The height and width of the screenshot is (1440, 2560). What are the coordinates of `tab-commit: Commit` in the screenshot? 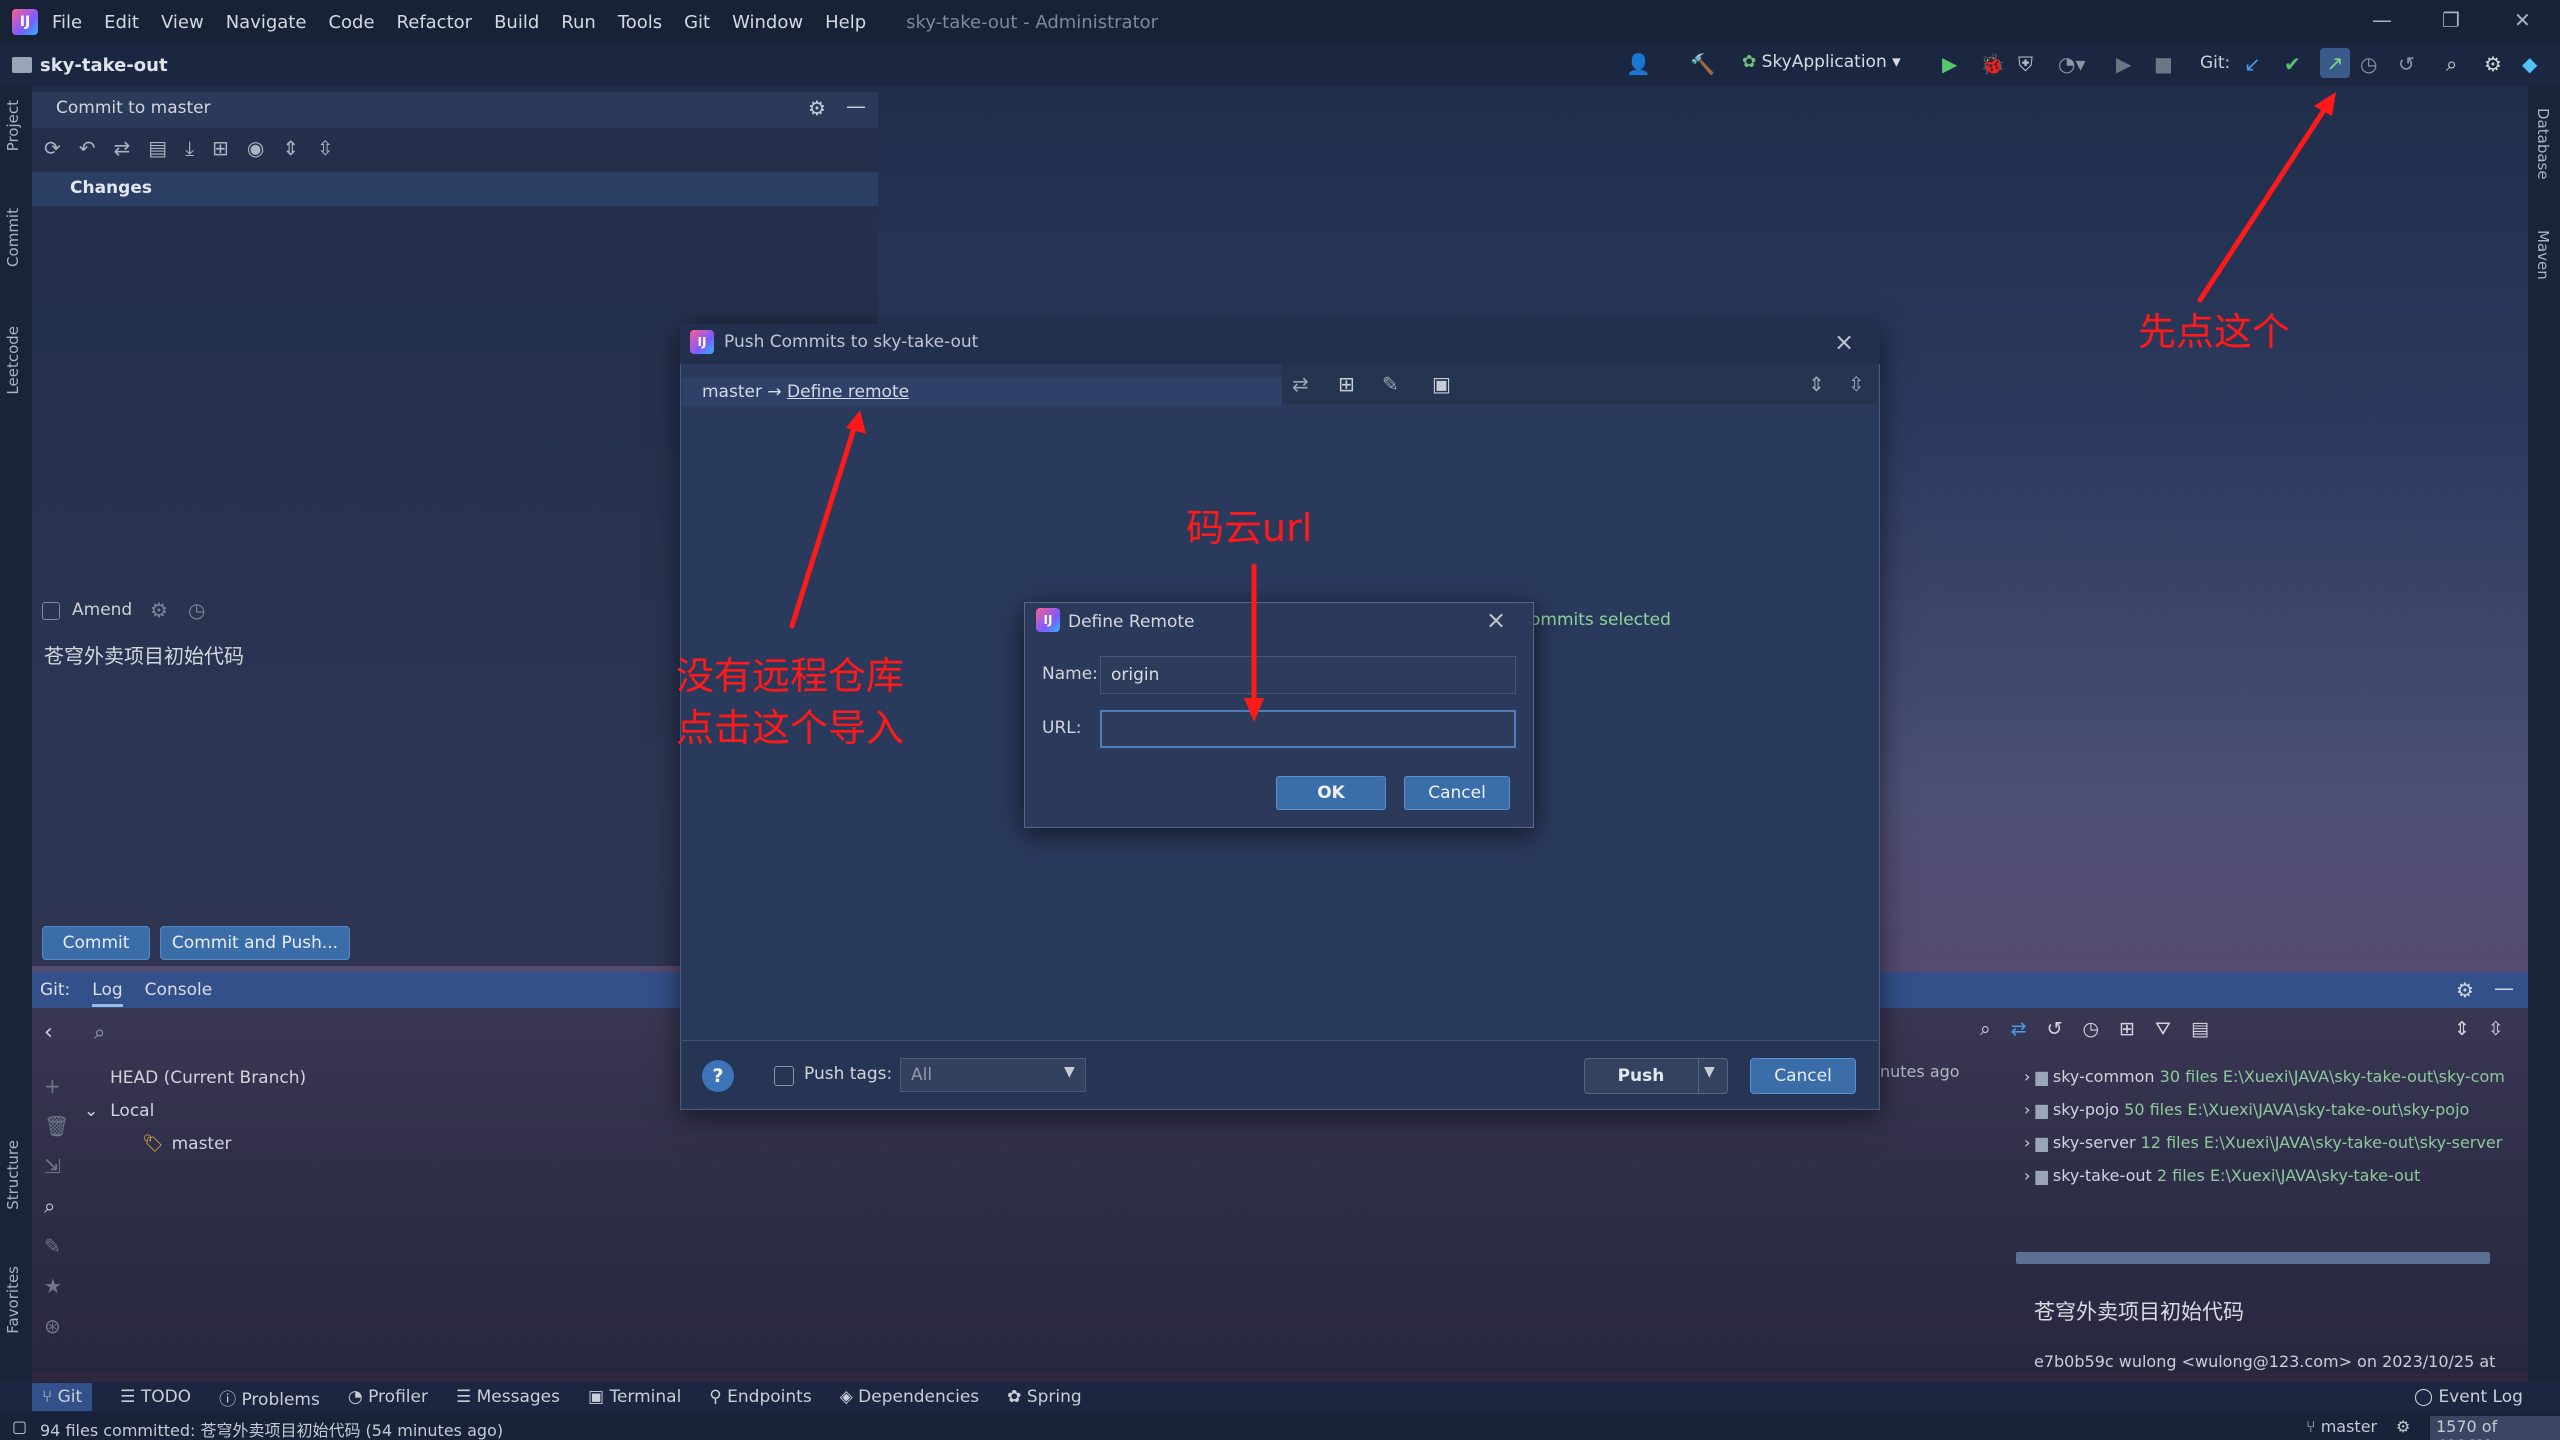 It's located at (13, 237).